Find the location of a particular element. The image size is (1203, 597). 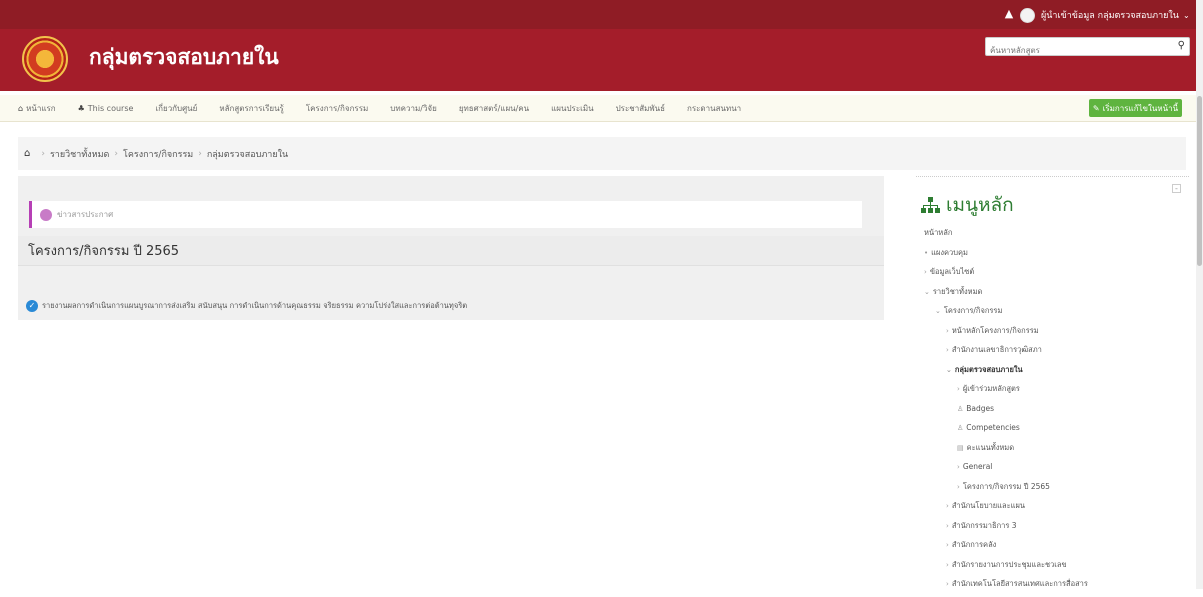

tree-node-icon: ♙ is located at coordinates (960, 408).